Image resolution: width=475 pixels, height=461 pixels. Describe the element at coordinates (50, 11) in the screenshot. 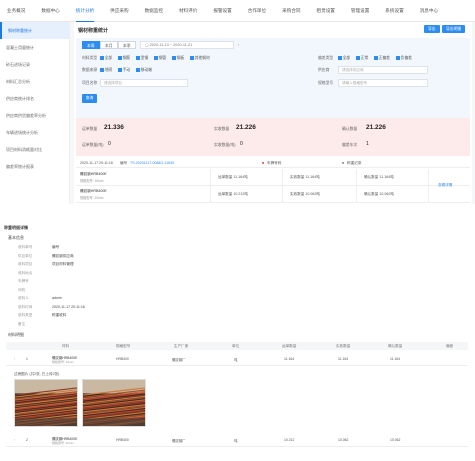

I see `nav-item: 数据中心` at that location.